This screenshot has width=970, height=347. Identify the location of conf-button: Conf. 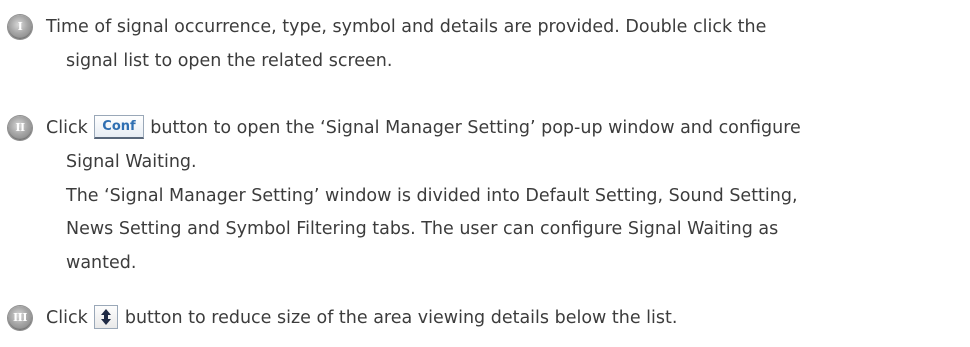
(119, 126).